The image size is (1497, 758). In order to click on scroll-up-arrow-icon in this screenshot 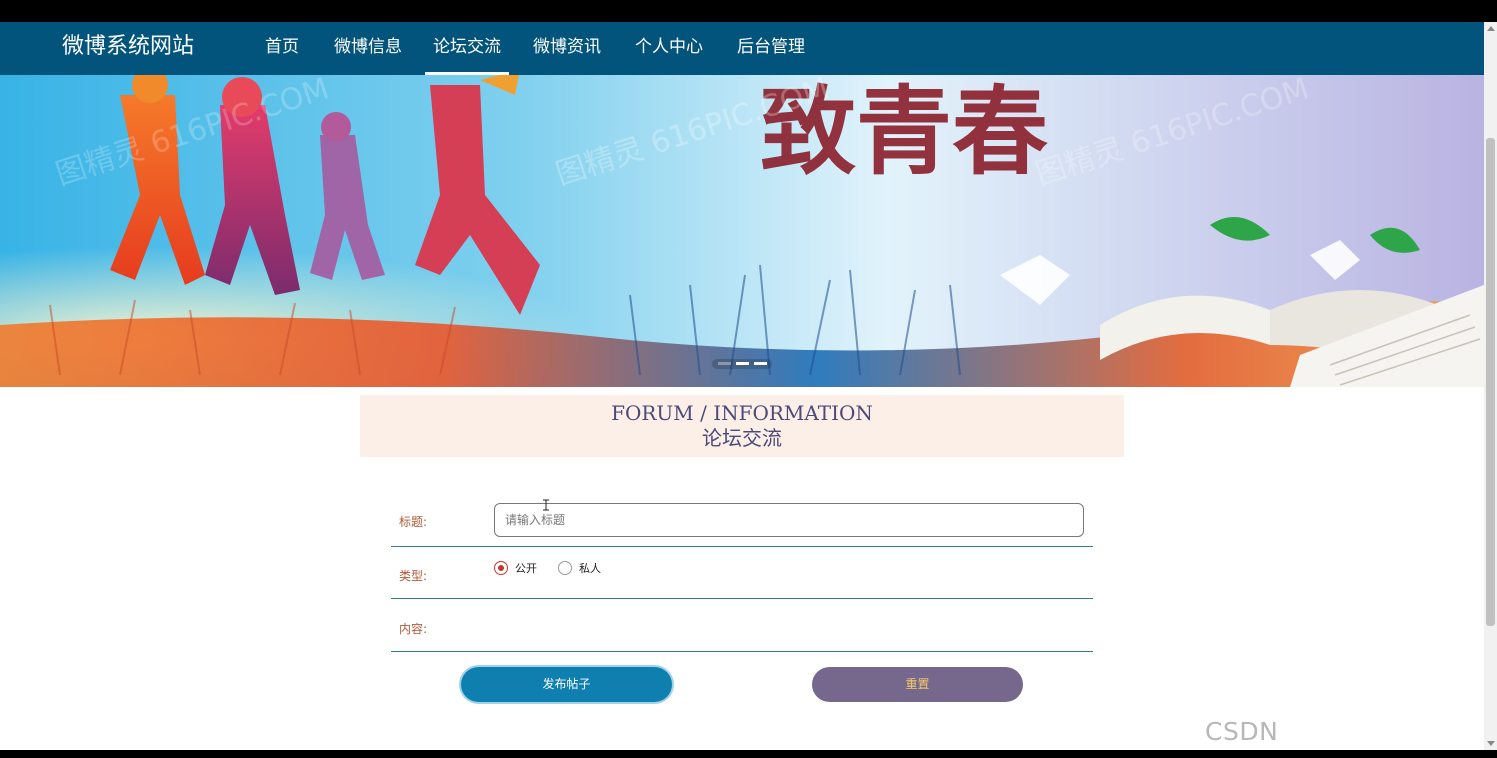, I will do `click(1491, 28)`.